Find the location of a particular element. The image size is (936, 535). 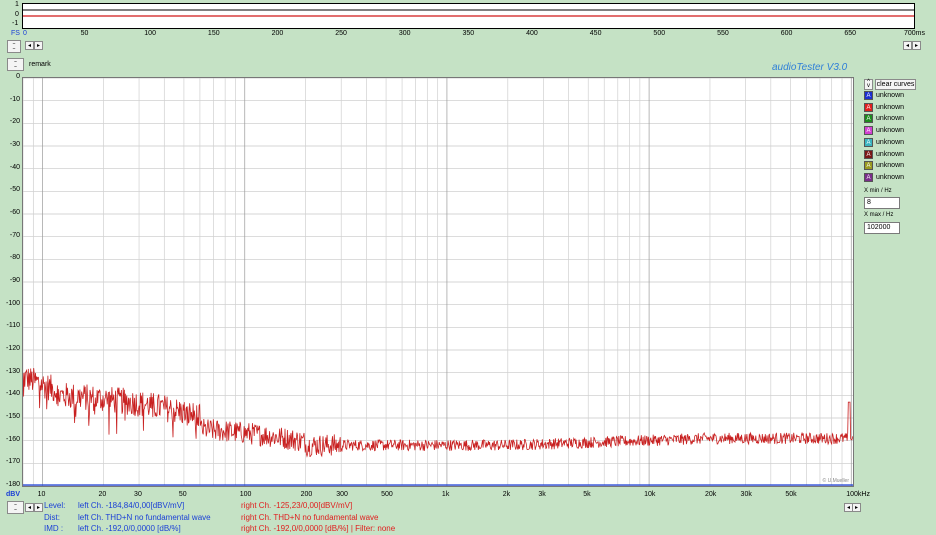

spectrum-y-tick-label: -150 is located at coordinates (12, 416).